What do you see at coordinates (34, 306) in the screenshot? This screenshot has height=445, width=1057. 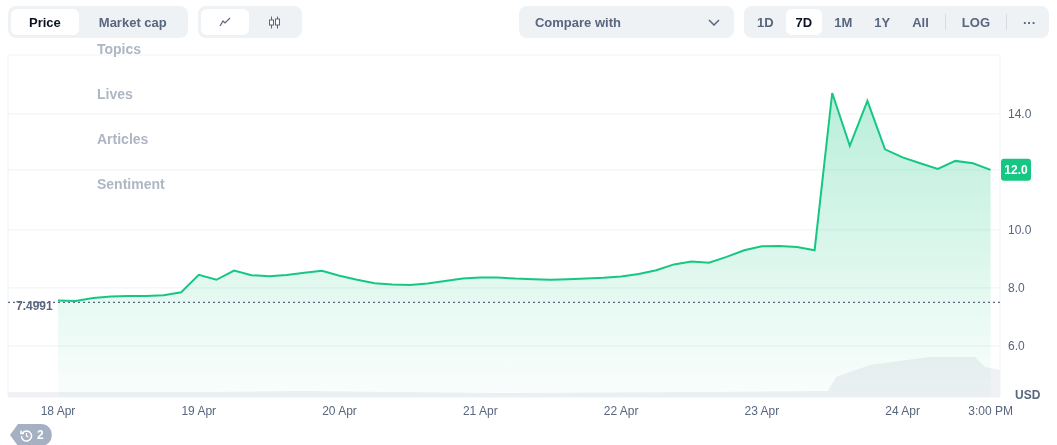 I see `reference-label: 7.4991` at bounding box center [34, 306].